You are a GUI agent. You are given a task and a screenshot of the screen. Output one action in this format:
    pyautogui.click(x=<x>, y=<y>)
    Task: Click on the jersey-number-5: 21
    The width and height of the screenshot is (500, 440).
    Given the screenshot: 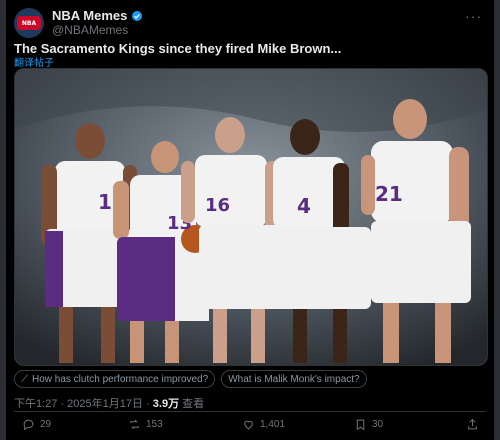 What is the action you would take?
    pyautogui.click(x=389, y=194)
    